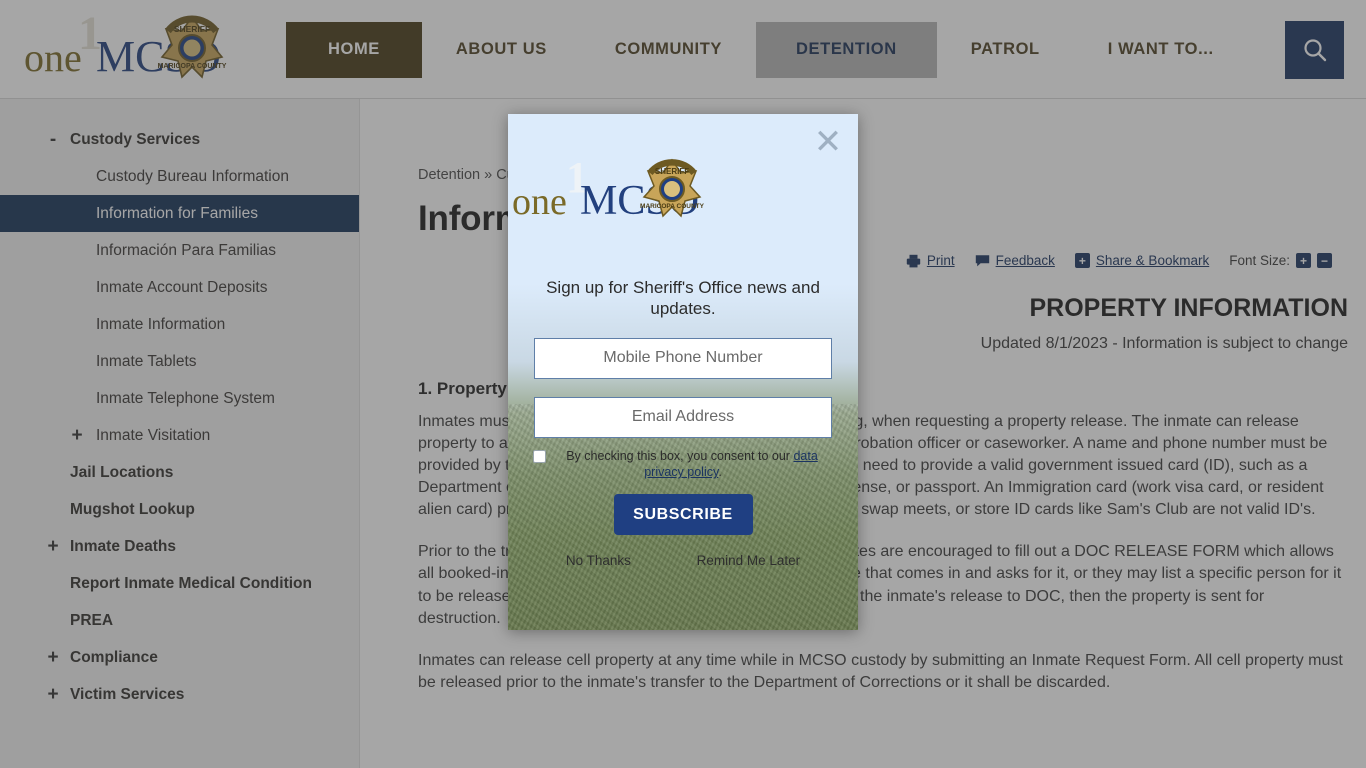 The height and width of the screenshot is (768, 1366). Describe the element at coordinates (179, 657) in the screenshot. I see `sidebar-item-compliance: + Compliance` at that location.